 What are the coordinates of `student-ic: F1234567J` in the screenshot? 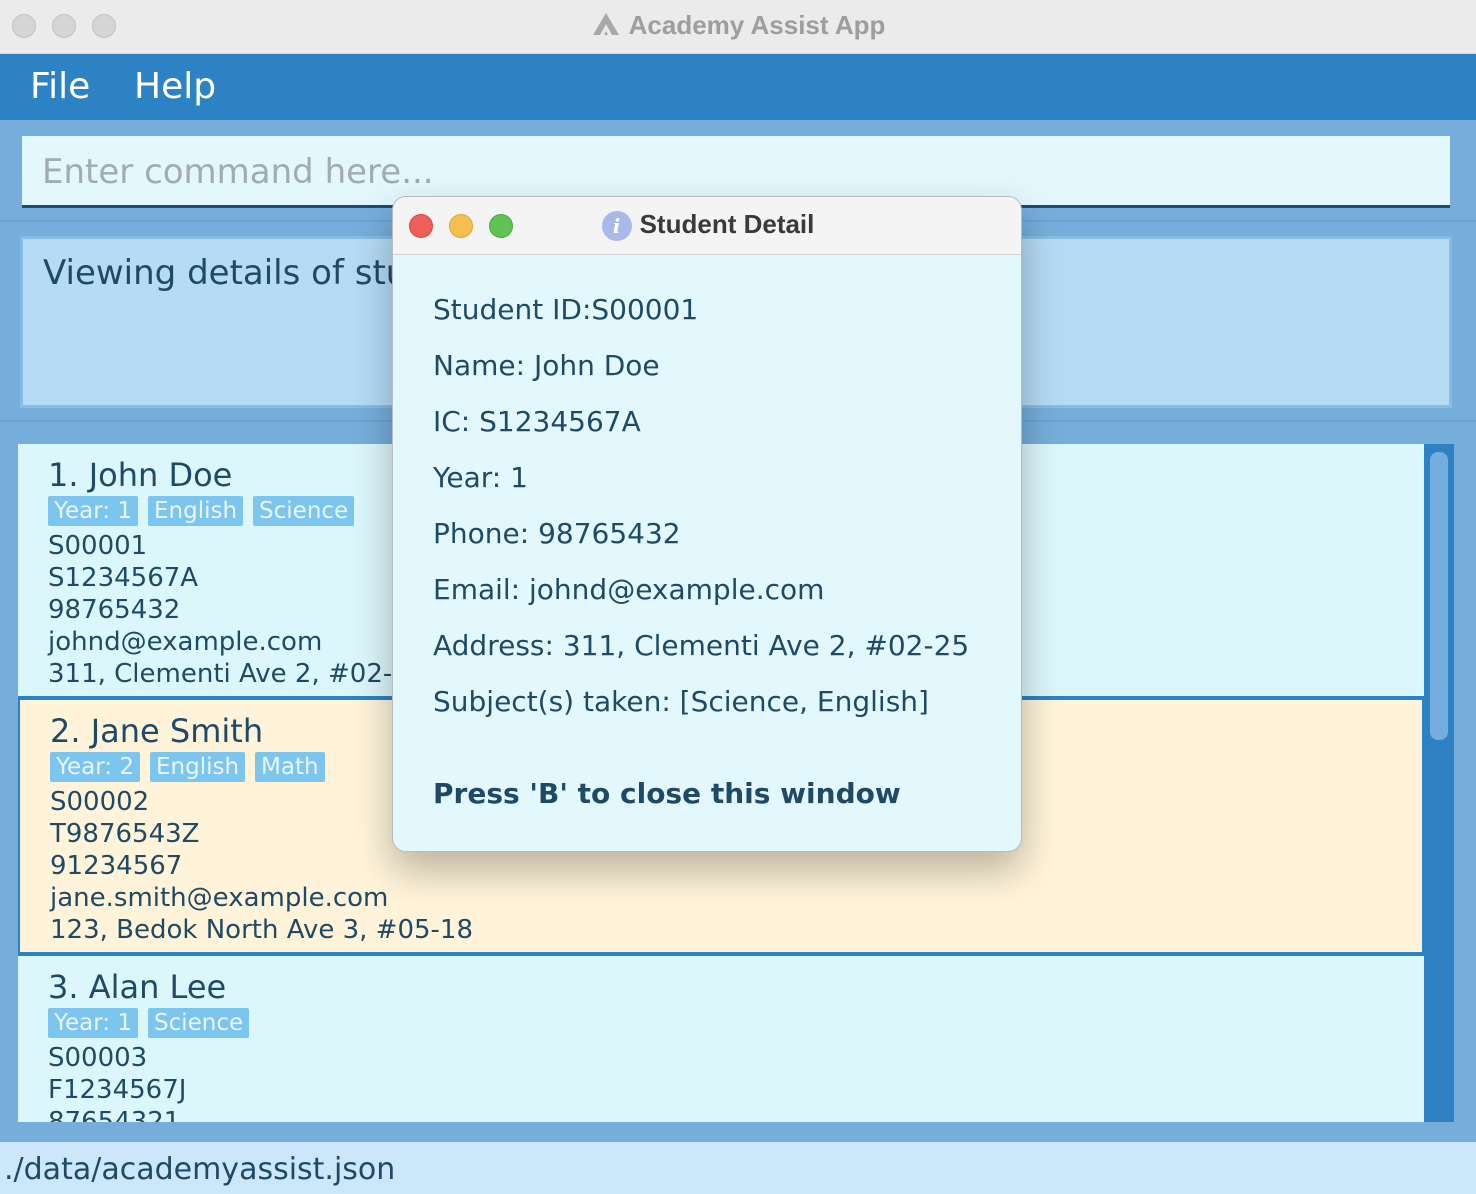 It's located at (117, 1090).